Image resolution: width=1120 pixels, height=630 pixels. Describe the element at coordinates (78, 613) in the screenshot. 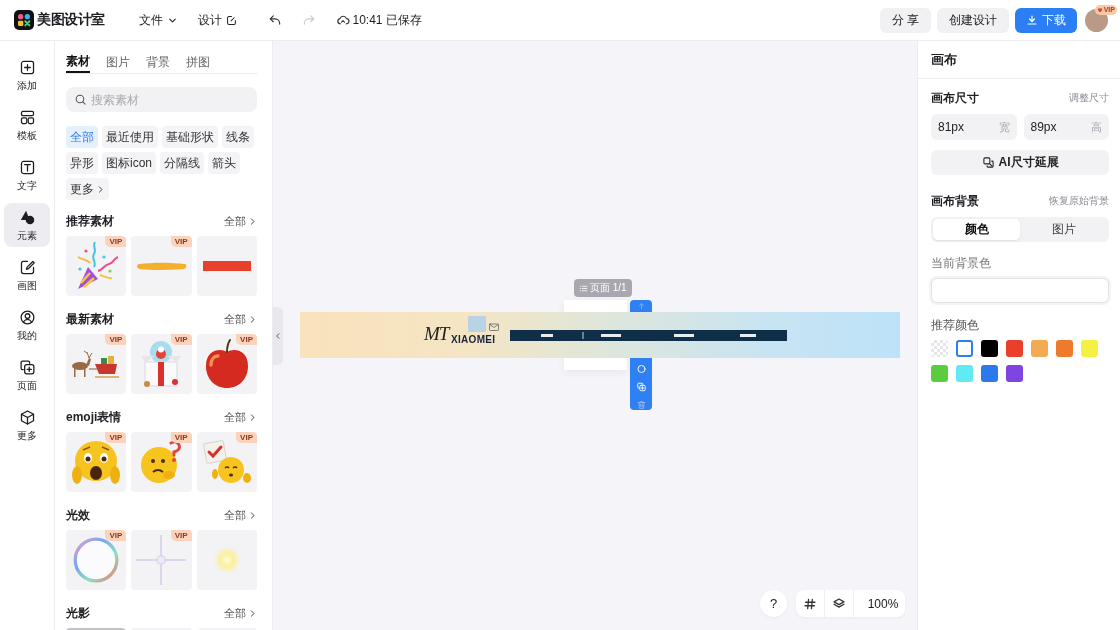

I see `section-title: 光影` at that location.